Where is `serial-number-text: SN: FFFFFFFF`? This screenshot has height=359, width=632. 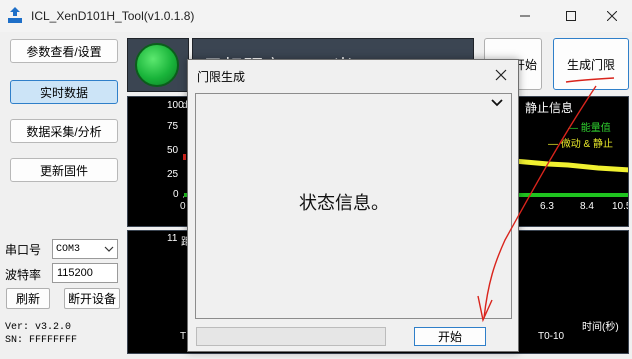 serial-number-text: SN: FFFFFFFF is located at coordinates (41, 340).